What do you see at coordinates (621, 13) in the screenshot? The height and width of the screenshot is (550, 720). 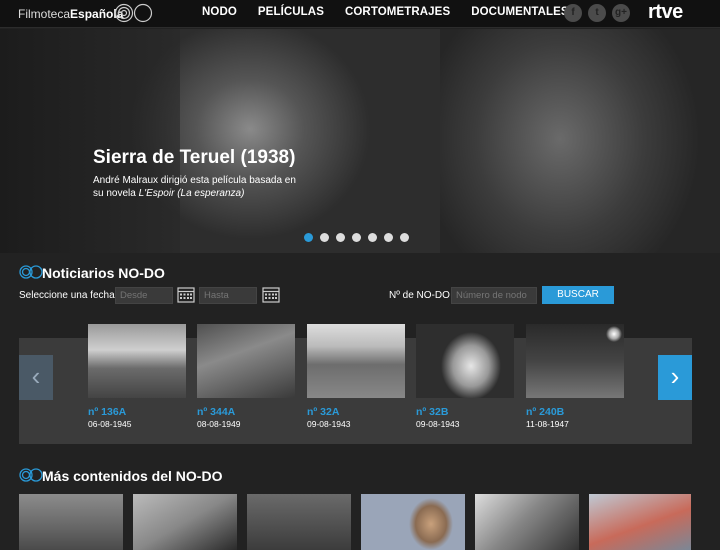 I see `google-plus-icon: g+` at bounding box center [621, 13].